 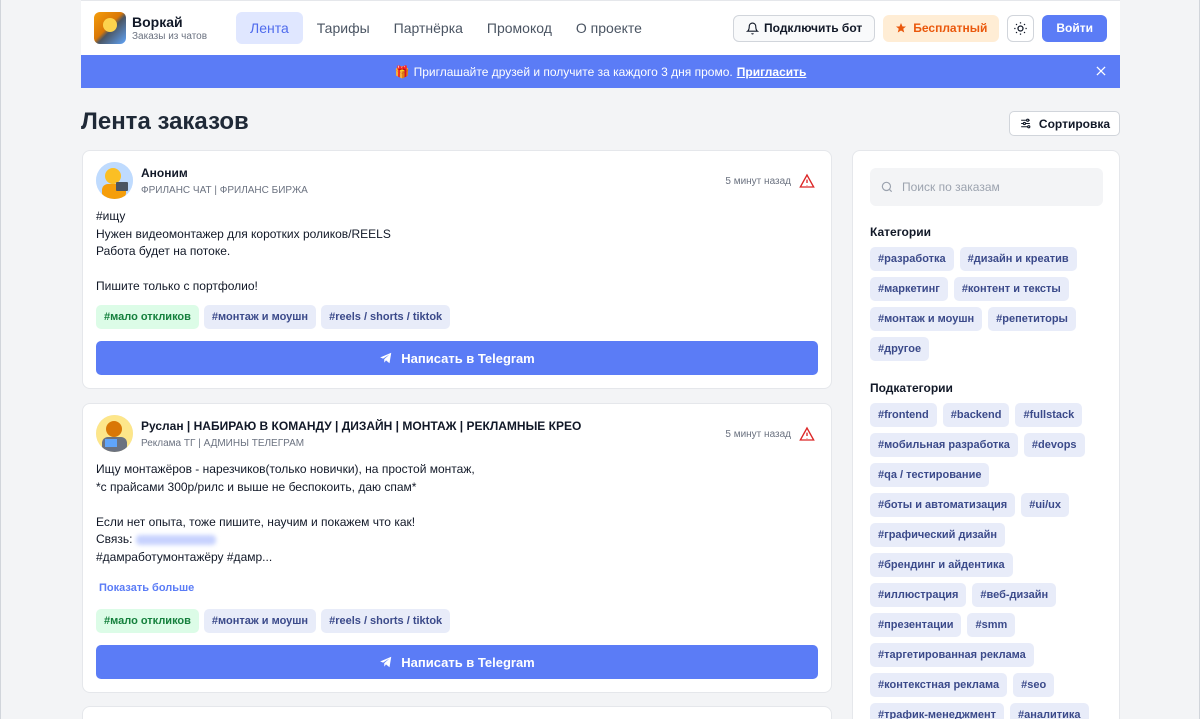 I want to click on app-subtitle: Заказы из чатов, so click(x=170, y=36).